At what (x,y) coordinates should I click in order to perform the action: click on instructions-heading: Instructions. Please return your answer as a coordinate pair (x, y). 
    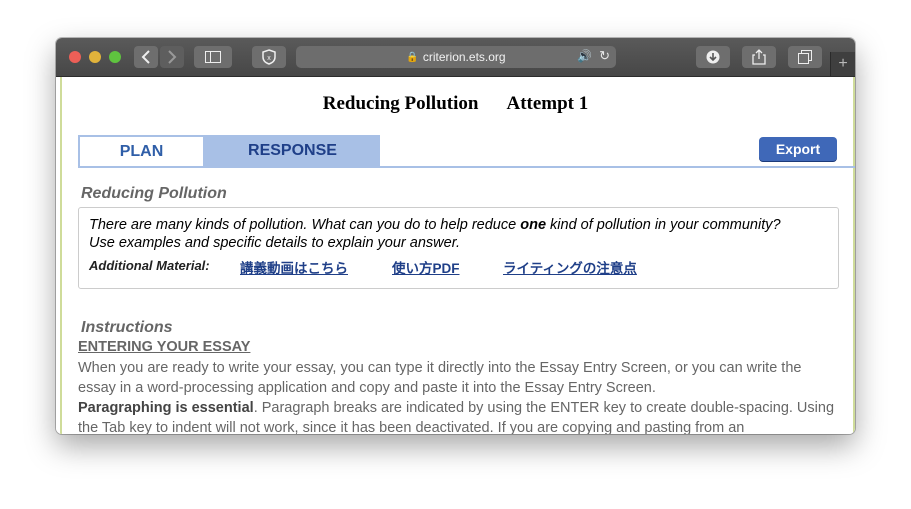
    Looking at the image, I should click on (127, 327).